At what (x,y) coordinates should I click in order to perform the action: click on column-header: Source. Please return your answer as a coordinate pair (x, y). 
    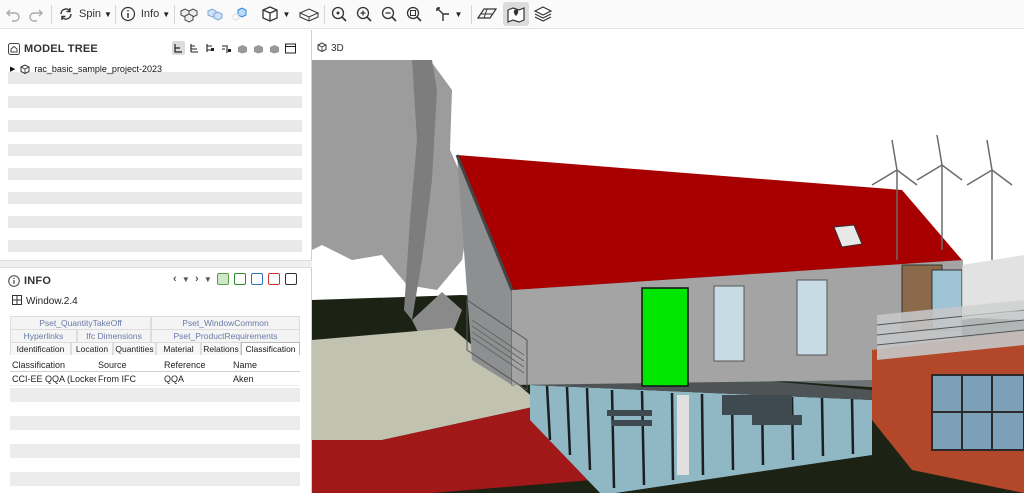
    Looking at the image, I should click on (129, 365).